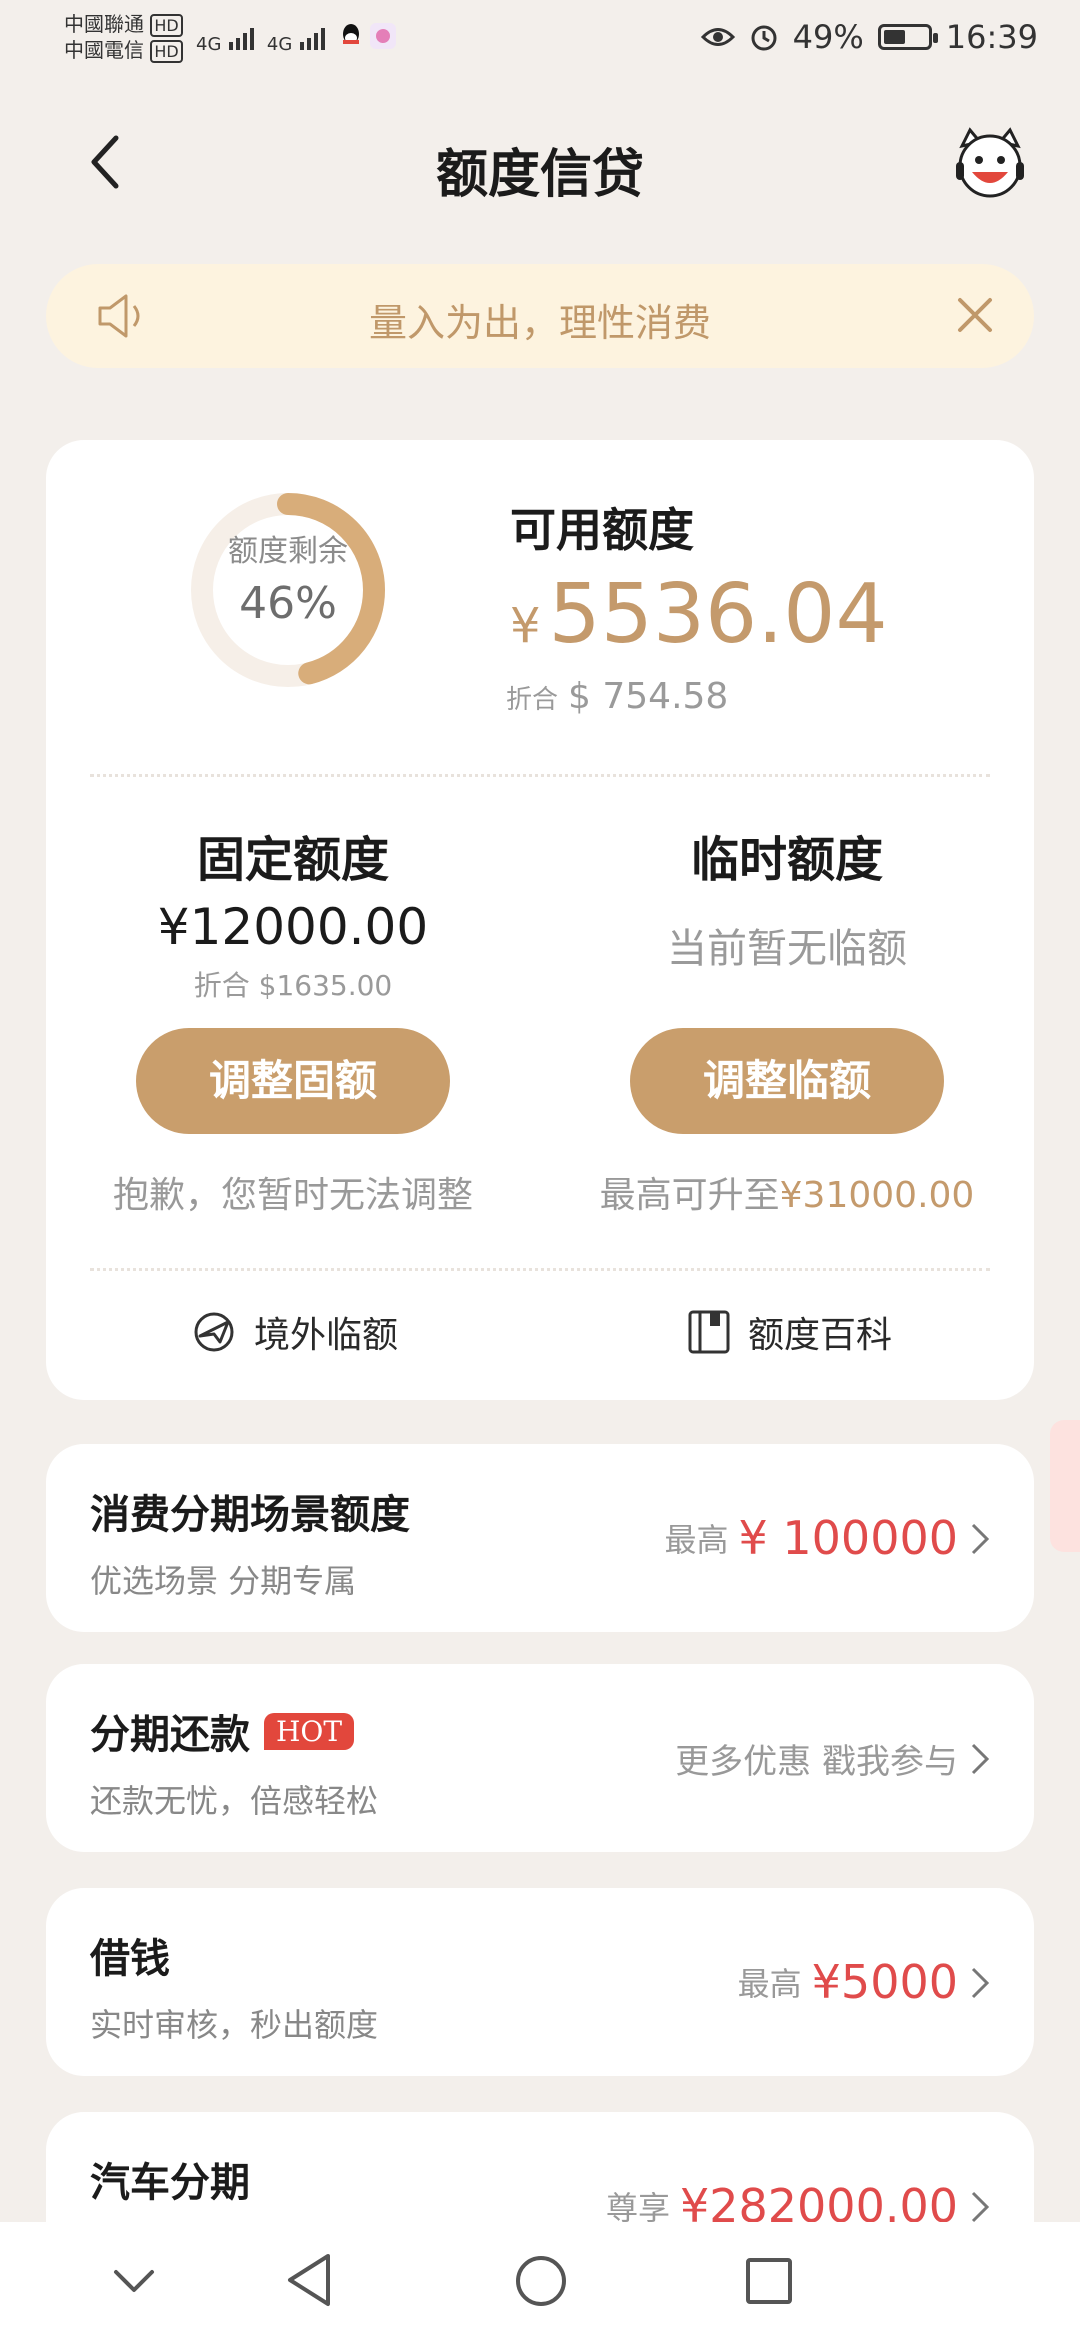 This screenshot has height=2340, width=1080. I want to click on available-usd: 折合 $ 754.58, so click(617, 696).